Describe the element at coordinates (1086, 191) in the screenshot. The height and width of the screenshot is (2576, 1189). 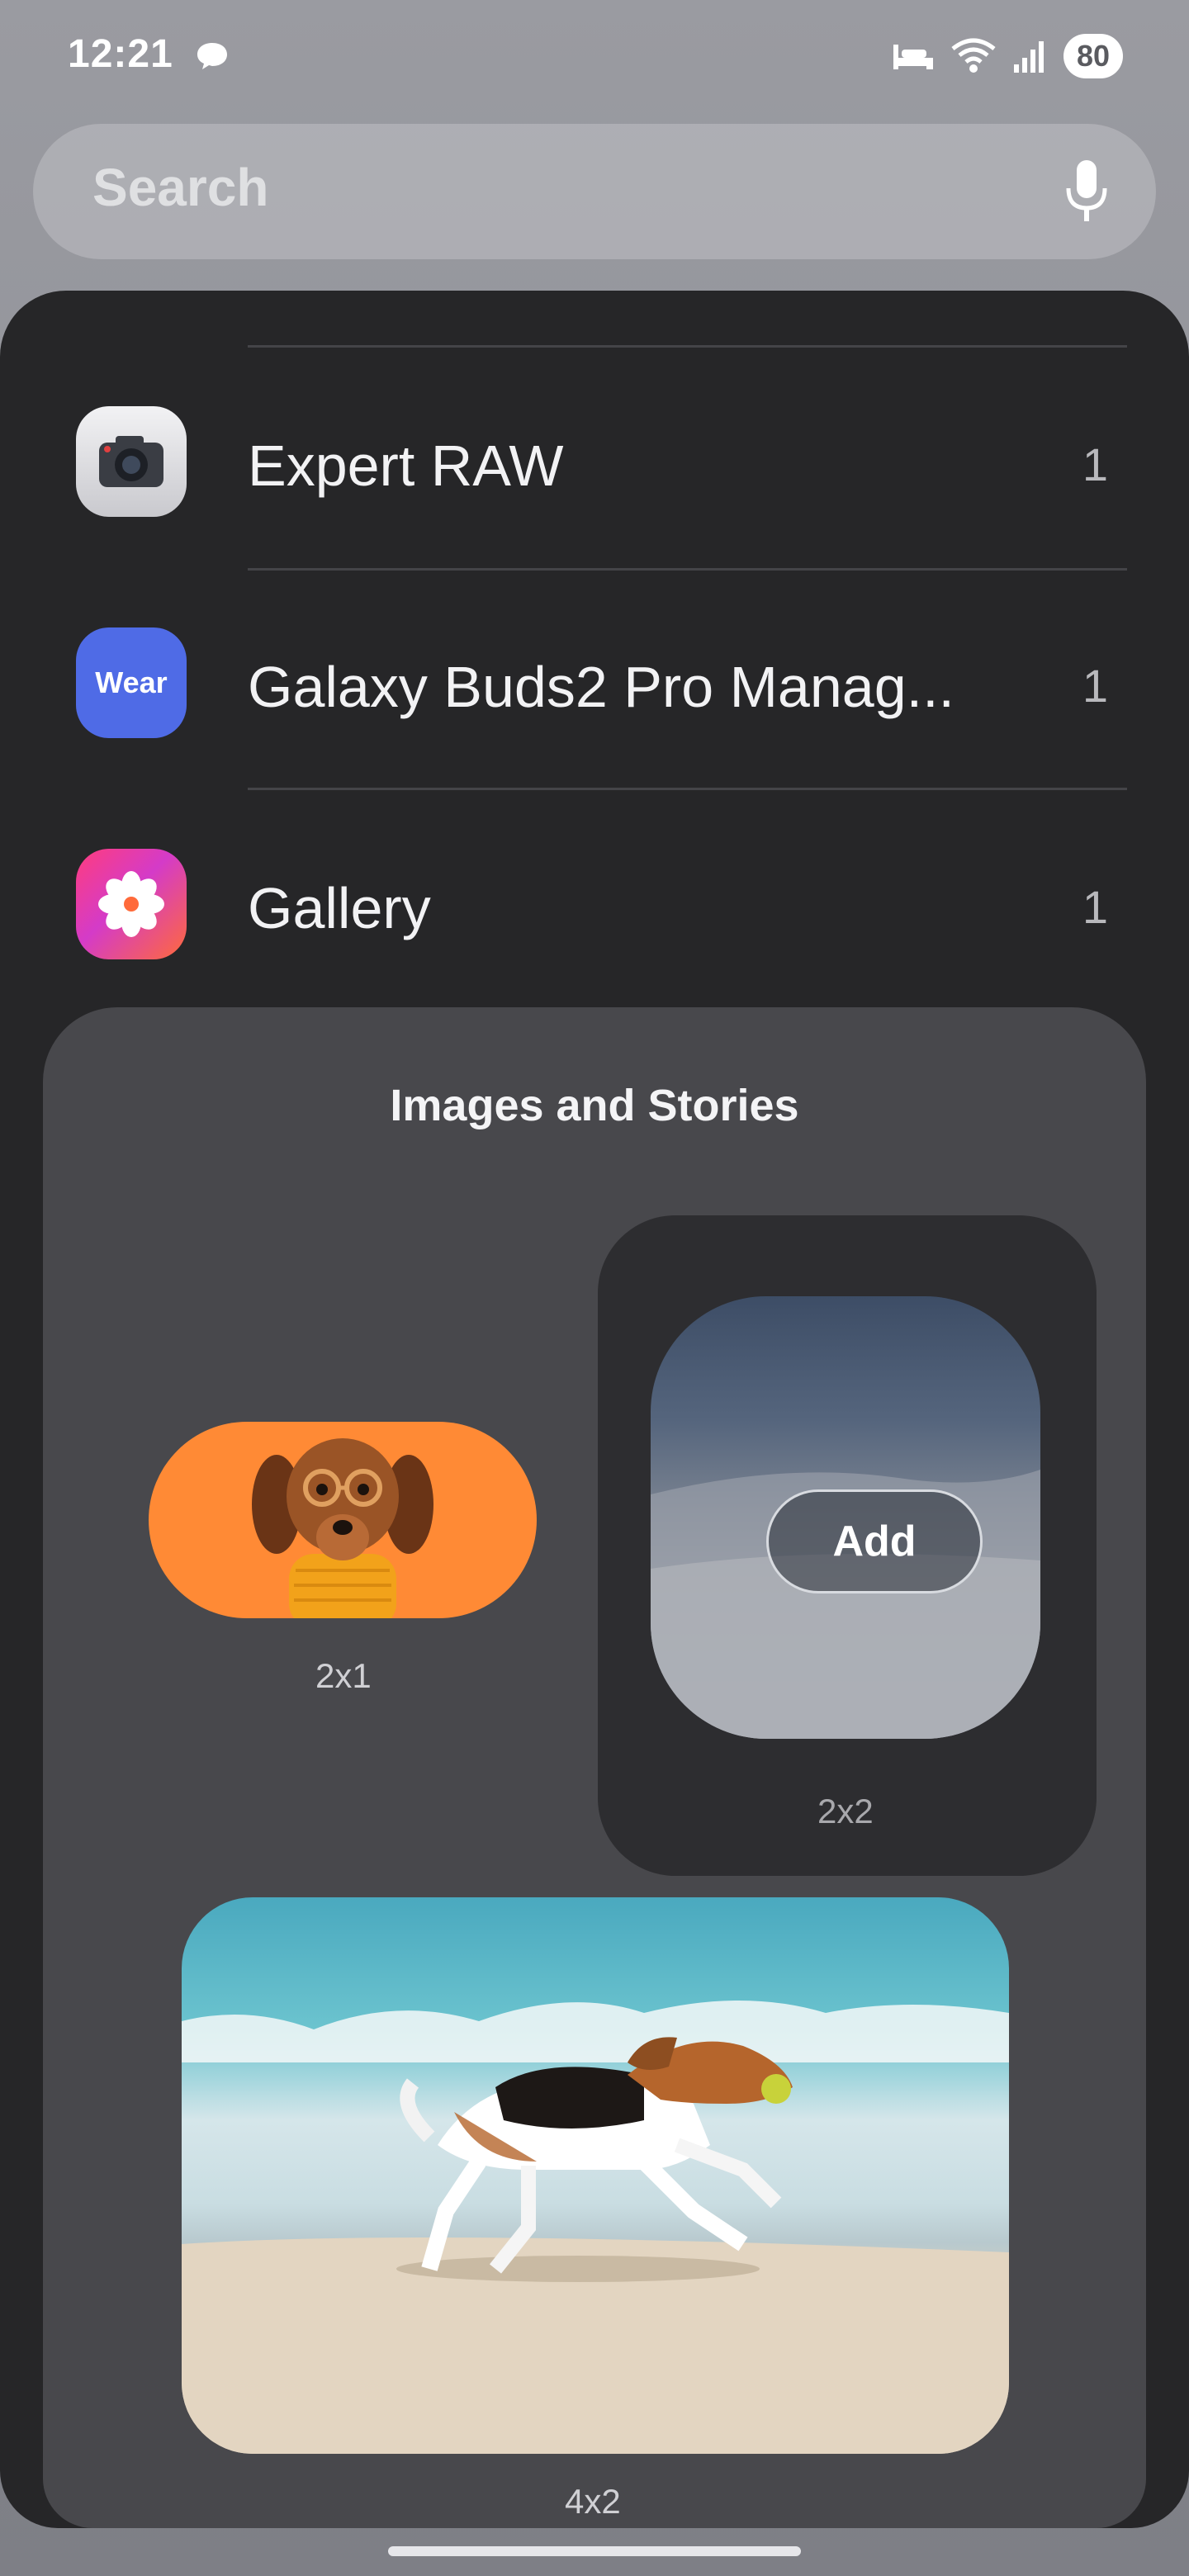
I see `microphone-icon` at that location.